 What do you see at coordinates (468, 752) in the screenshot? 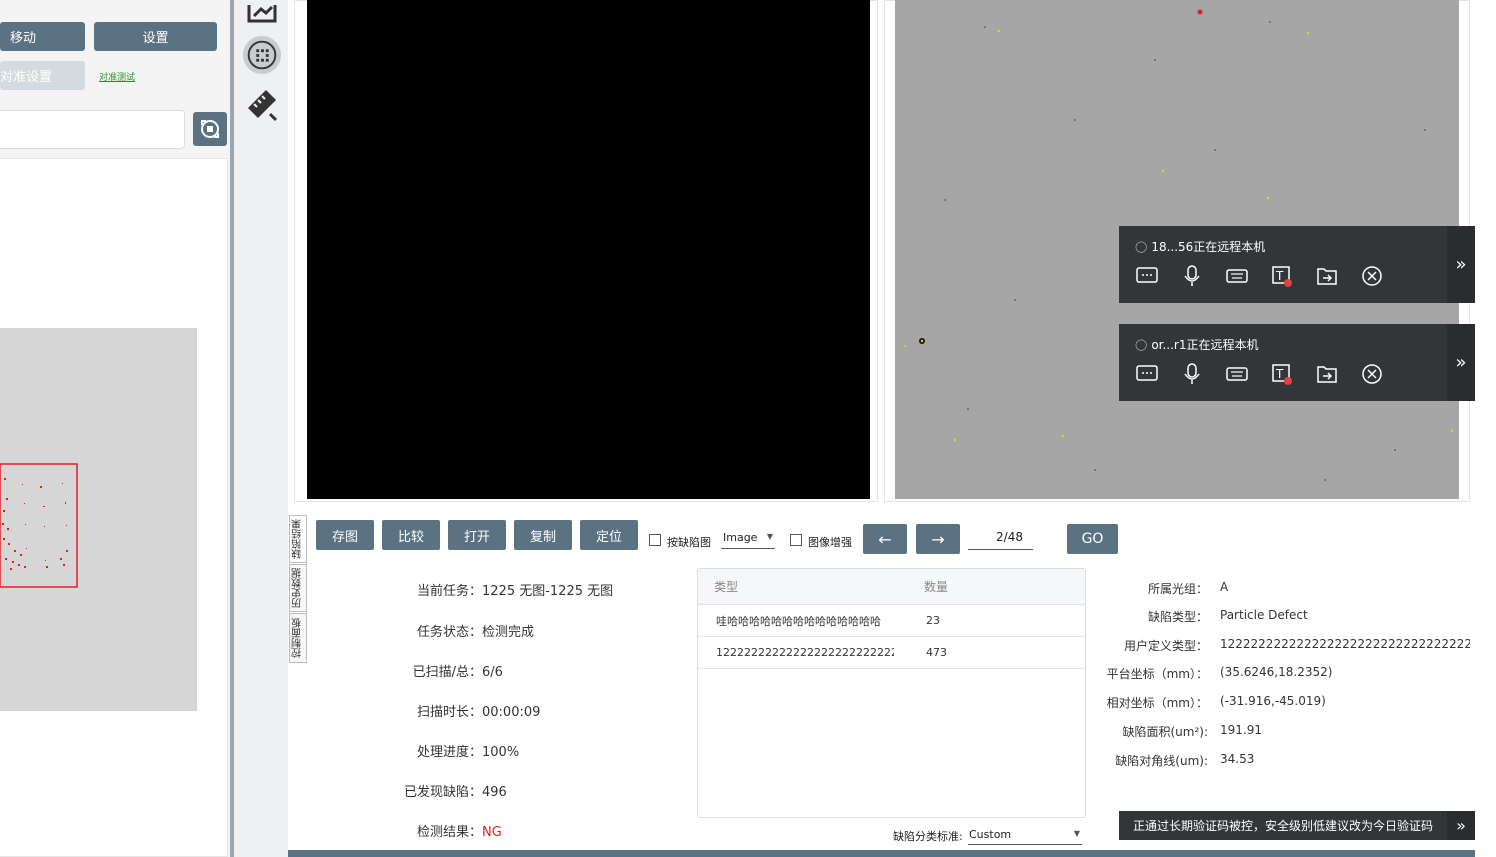
I see `task-info-progress: 处理进度：100%` at bounding box center [468, 752].